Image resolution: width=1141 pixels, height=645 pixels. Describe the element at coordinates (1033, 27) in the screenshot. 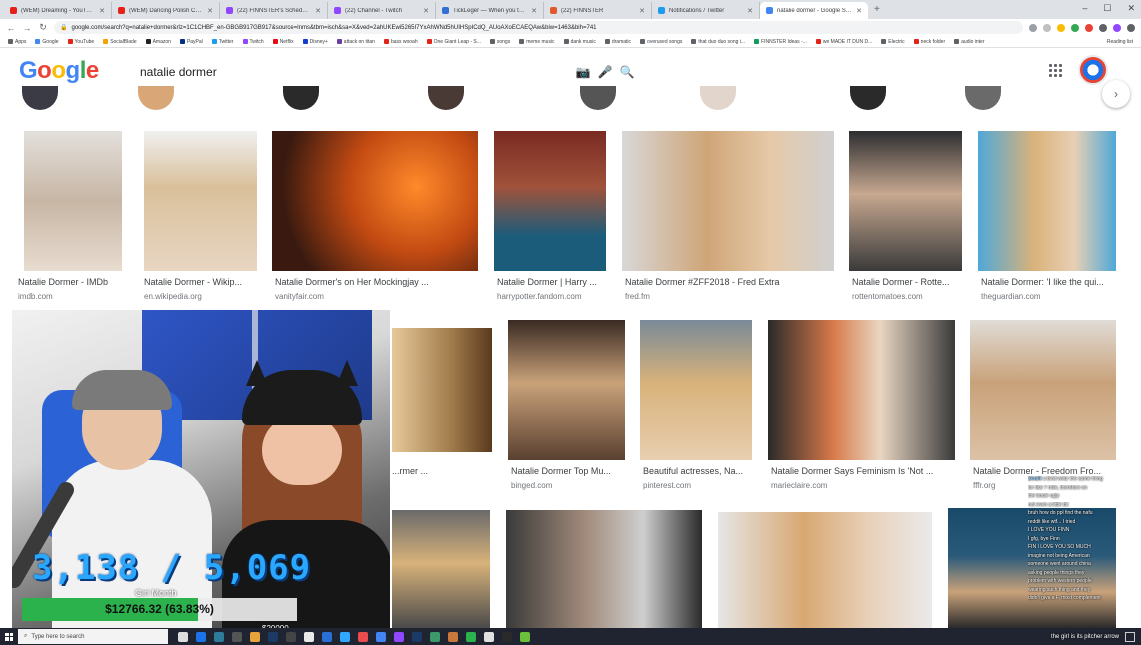

I see `search-icon` at that location.